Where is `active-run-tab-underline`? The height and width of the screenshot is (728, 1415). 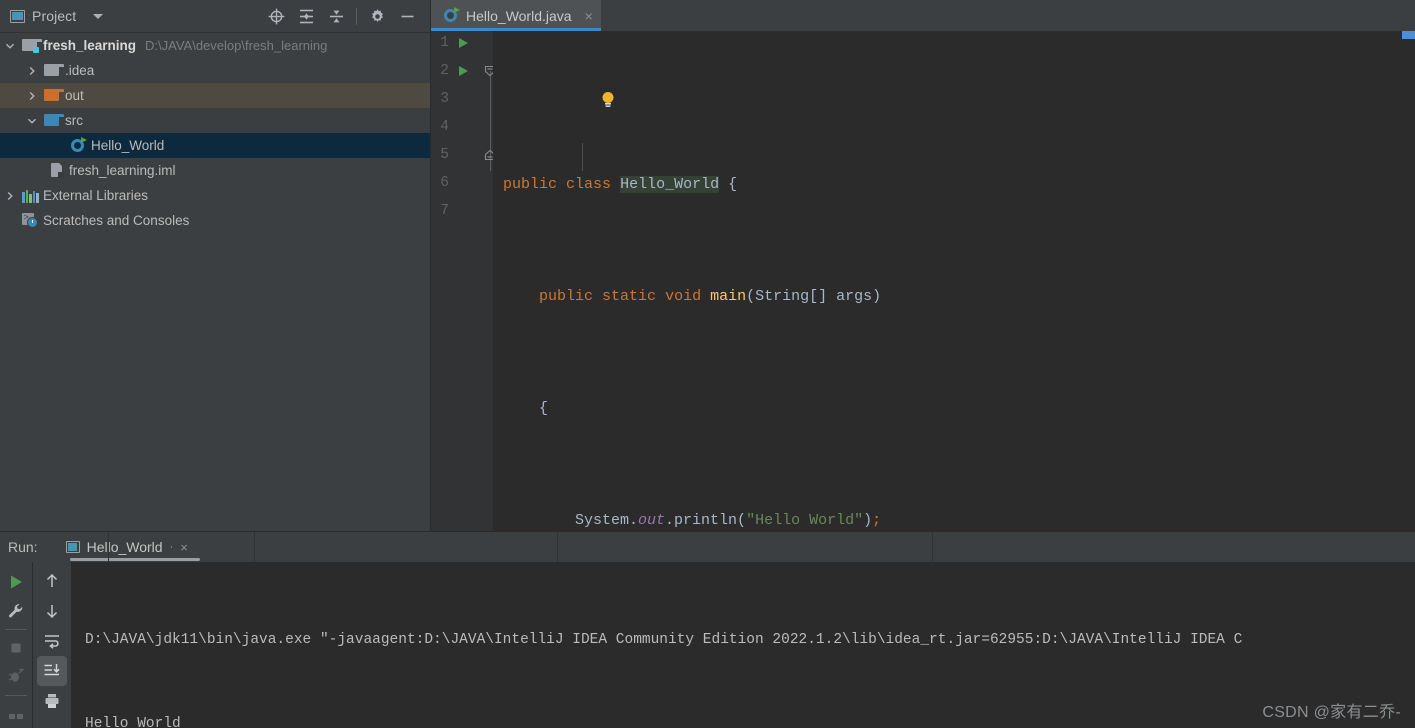
active-run-tab-underline is located at coordinates (134, 559).